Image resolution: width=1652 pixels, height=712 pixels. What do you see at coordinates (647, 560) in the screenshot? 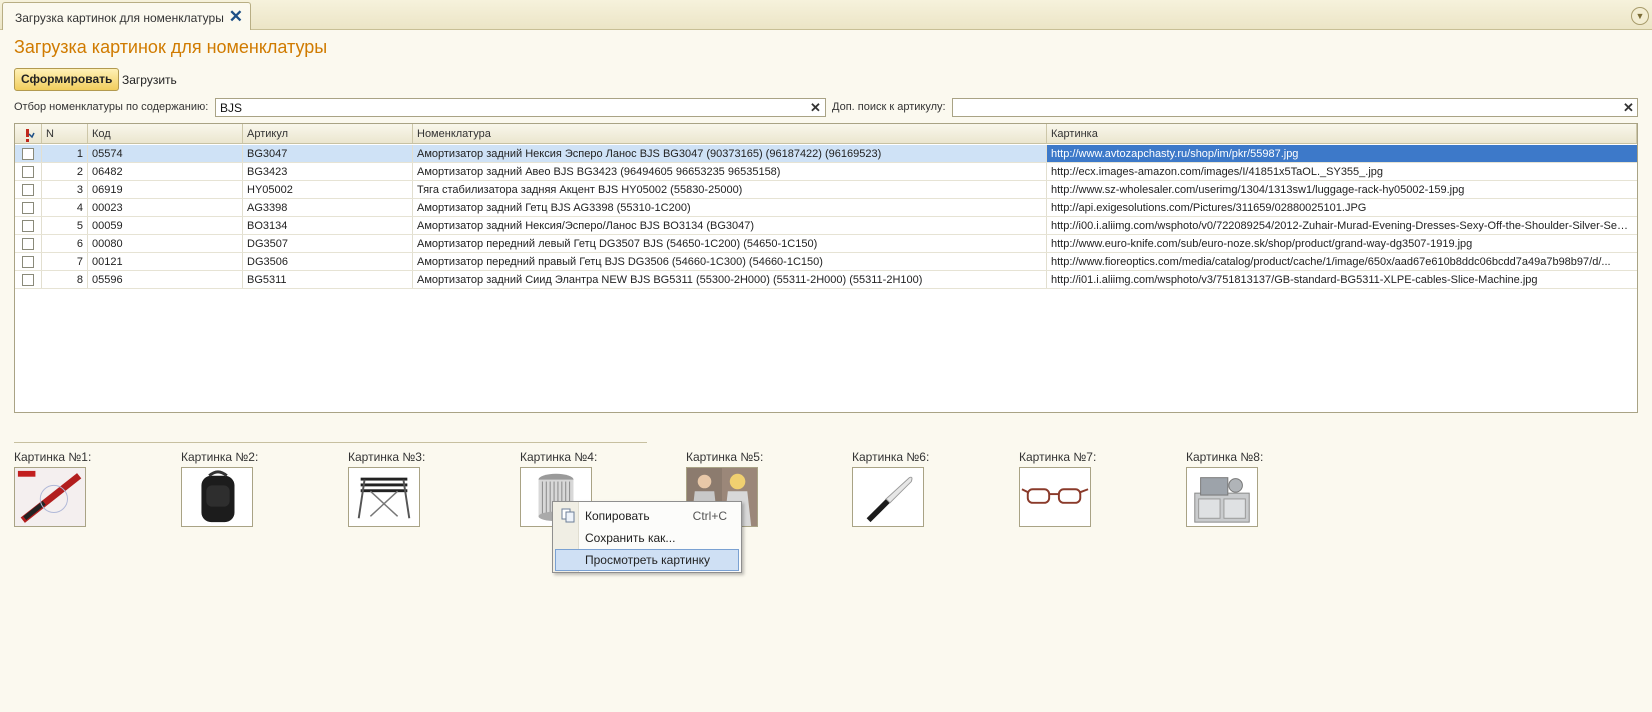
I see `view-picture-menu-item: Просмотреть картинку` at bounding box center [647, 560].